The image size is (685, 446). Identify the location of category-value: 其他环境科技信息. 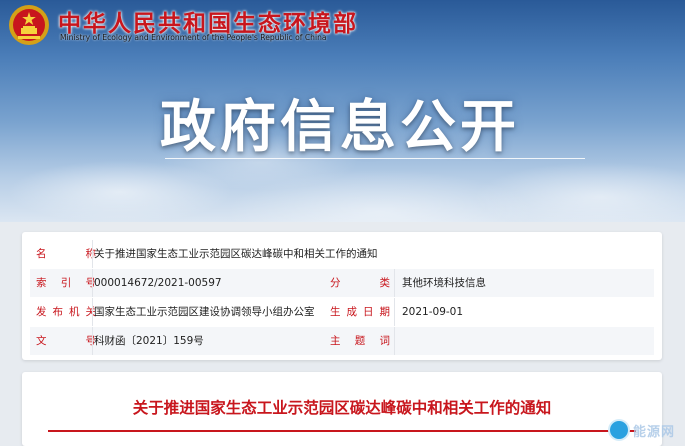
(444, 283).